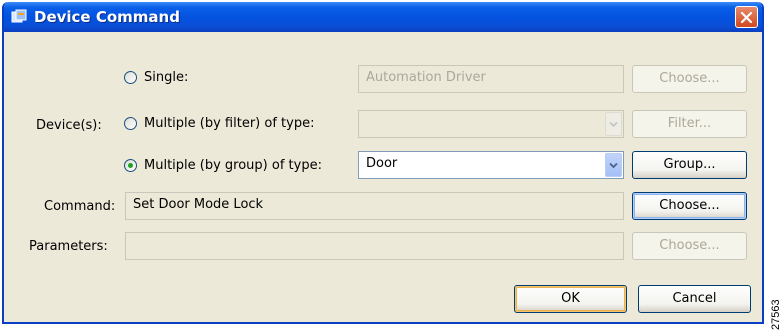  Describe the element at coordinates (69, 125) in the screenshot. I see `devices-label: Device(s):` at that location.